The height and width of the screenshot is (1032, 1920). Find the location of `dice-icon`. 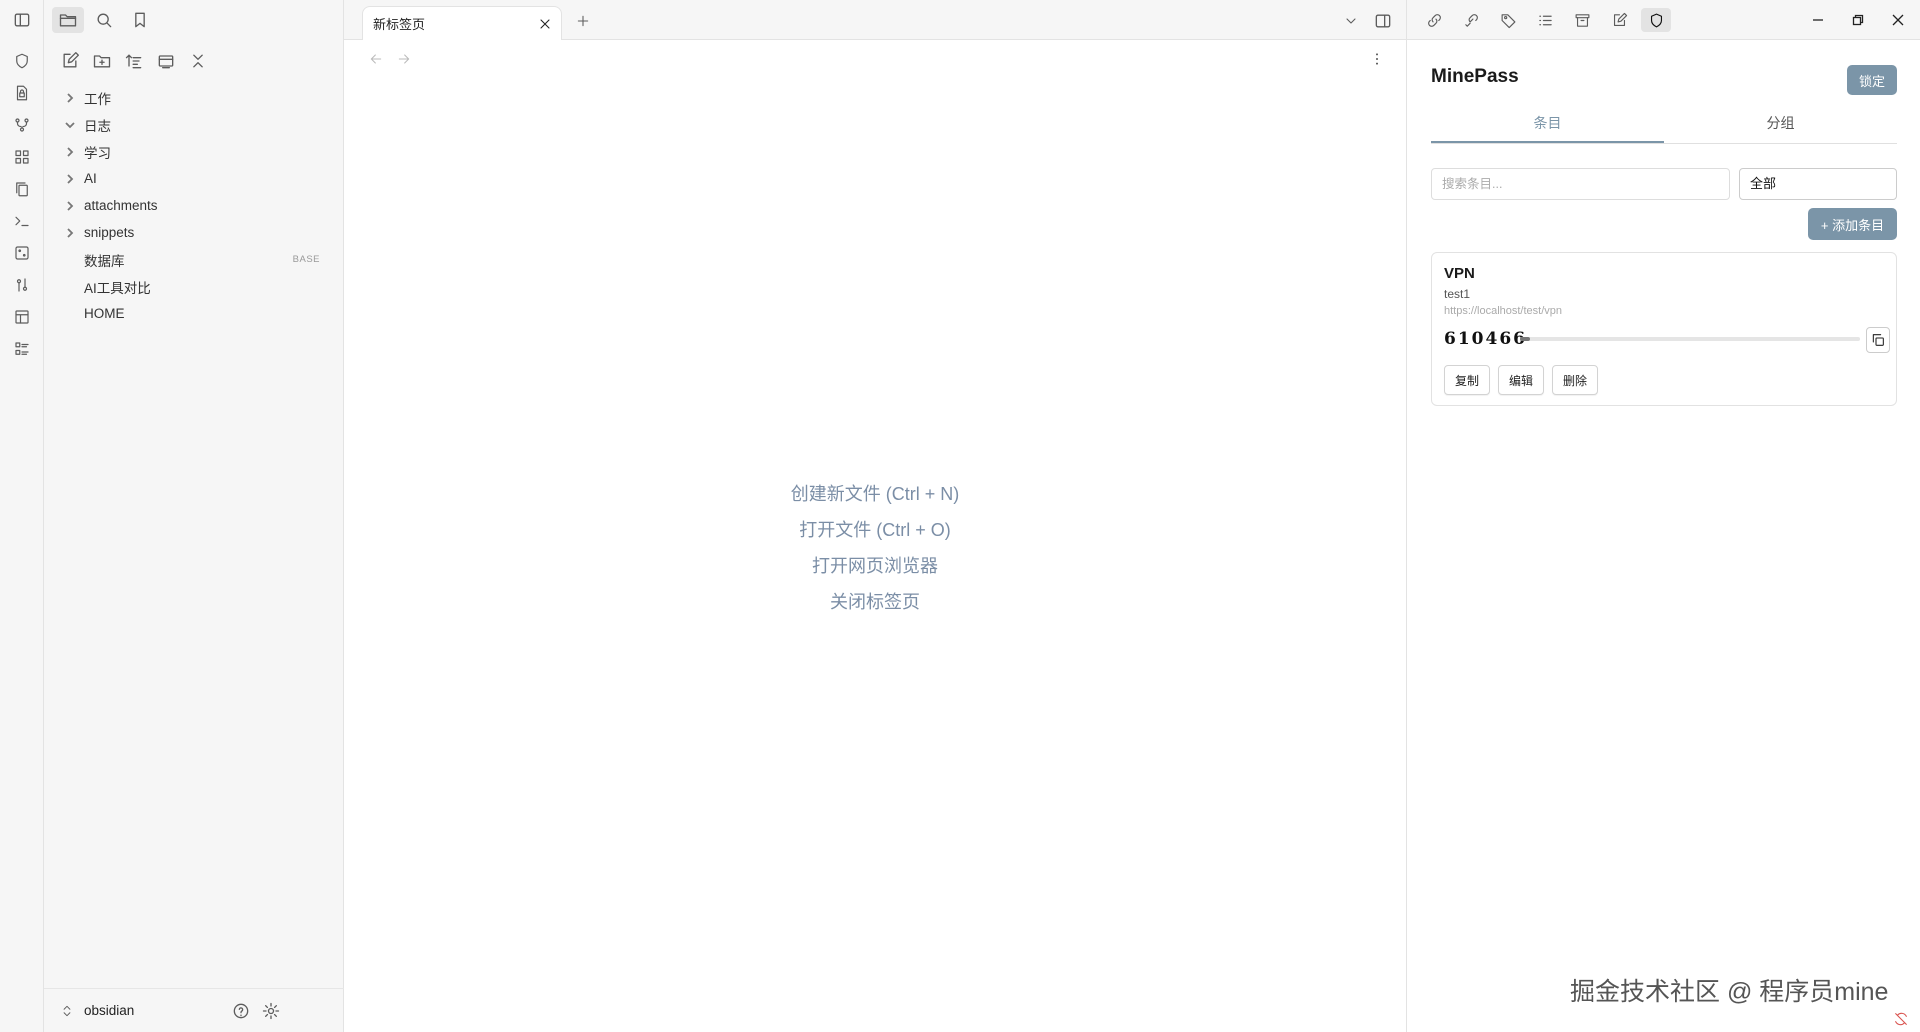

dice-icon is located at coordinates (22, 253).